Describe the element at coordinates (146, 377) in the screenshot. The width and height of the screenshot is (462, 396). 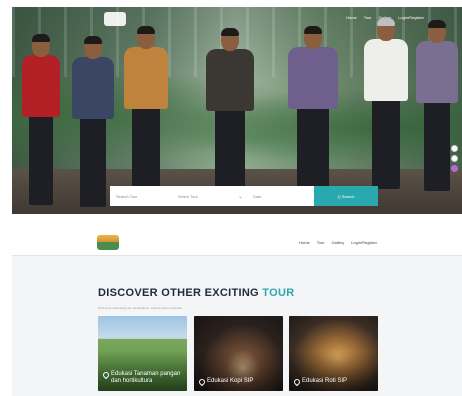
I see `tour-card-title: Edukasi Tanaman pangan dan hortikultura` at that location.